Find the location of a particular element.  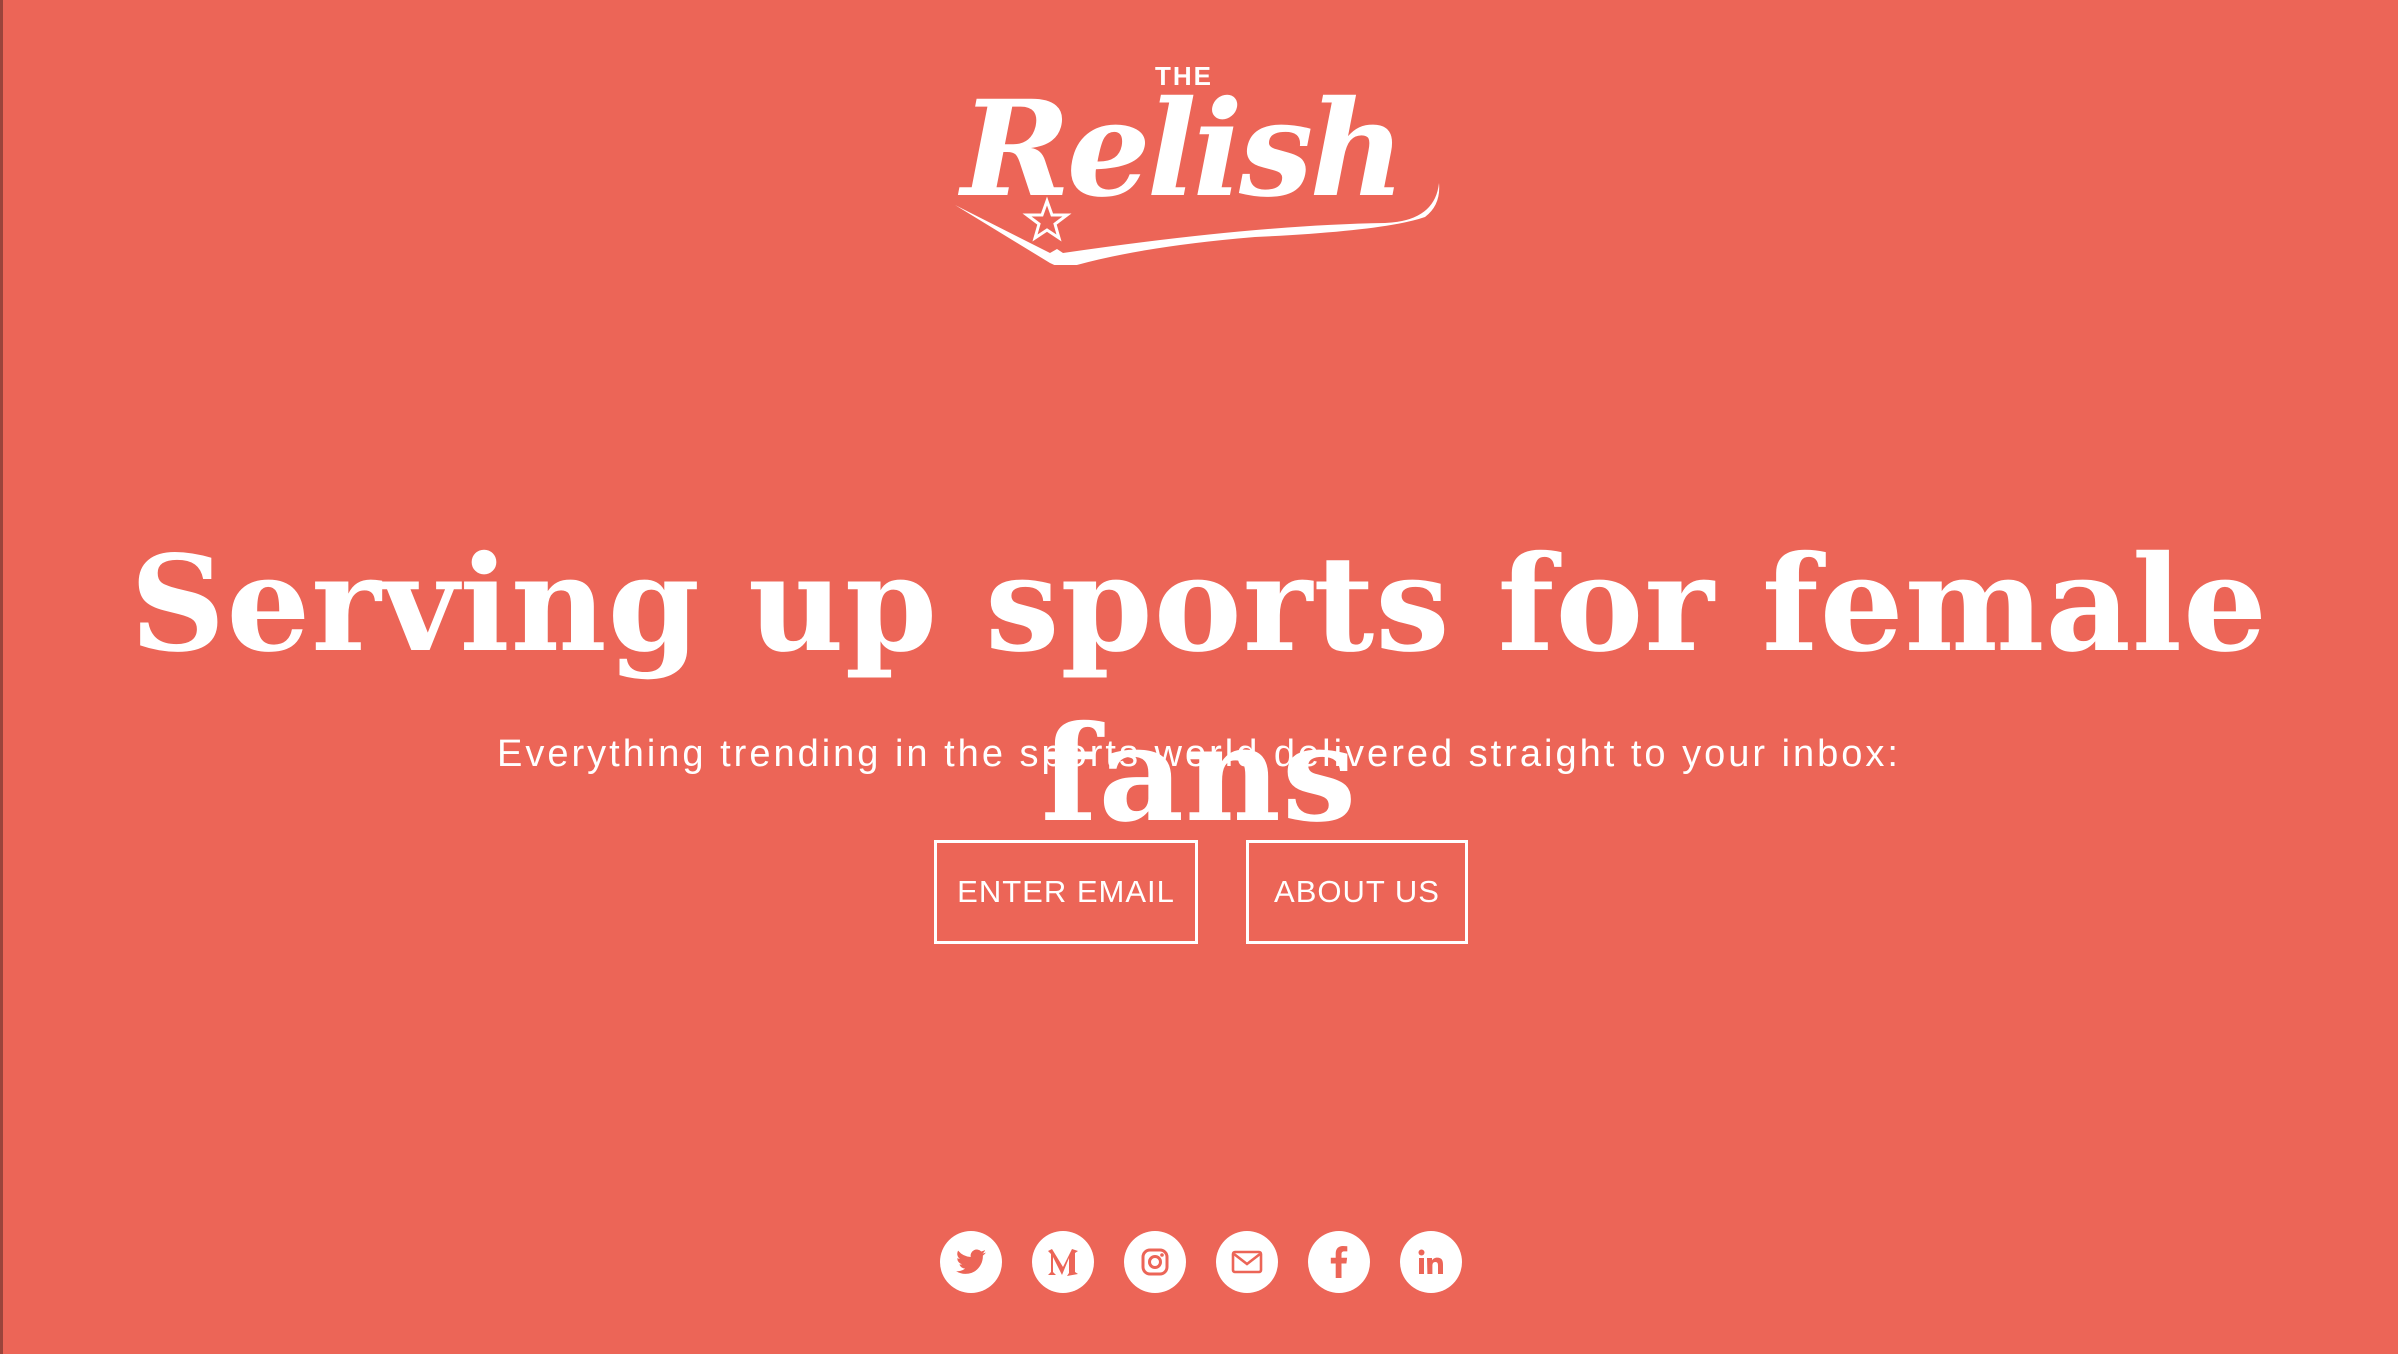

facebook-icon is located at coordinates (1339, 1262).